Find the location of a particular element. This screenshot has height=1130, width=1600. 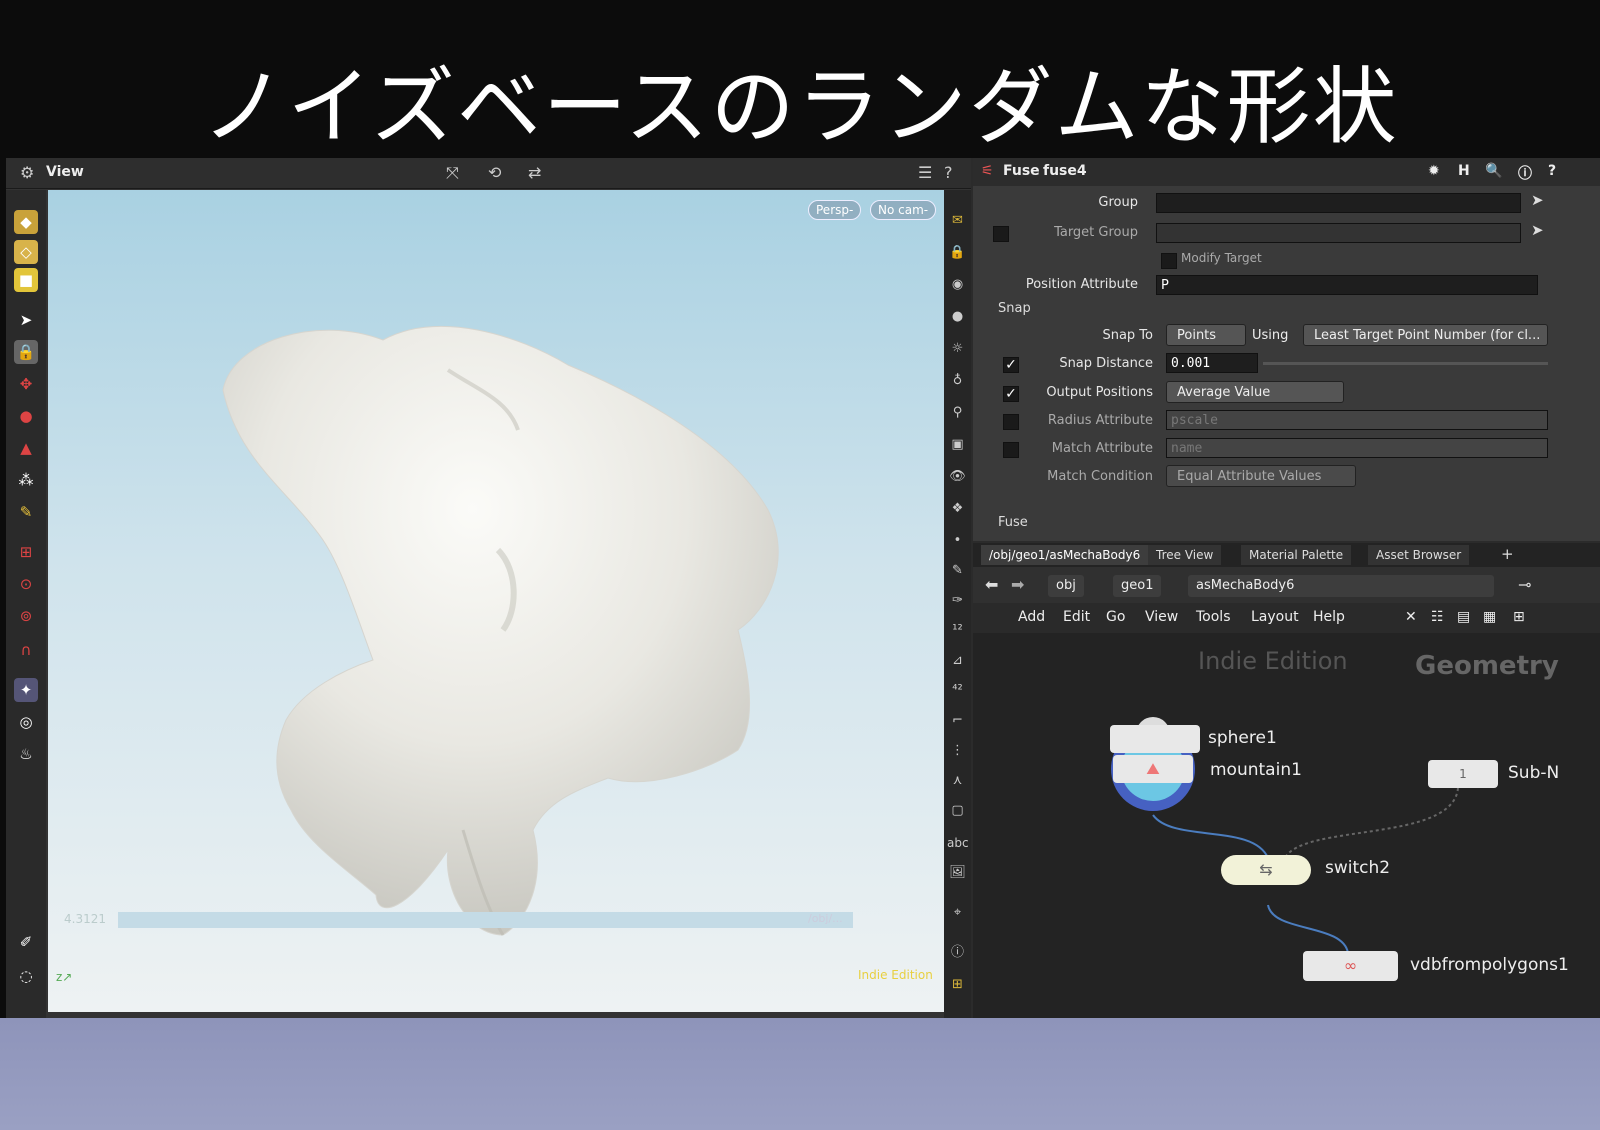

vertex-icon: ⋮ is located at coordinates (957, 751).